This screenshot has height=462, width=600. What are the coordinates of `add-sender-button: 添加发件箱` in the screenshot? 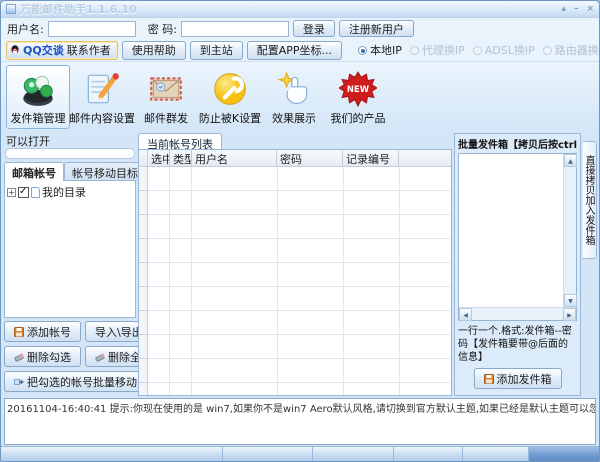 It's located at (517, 378).